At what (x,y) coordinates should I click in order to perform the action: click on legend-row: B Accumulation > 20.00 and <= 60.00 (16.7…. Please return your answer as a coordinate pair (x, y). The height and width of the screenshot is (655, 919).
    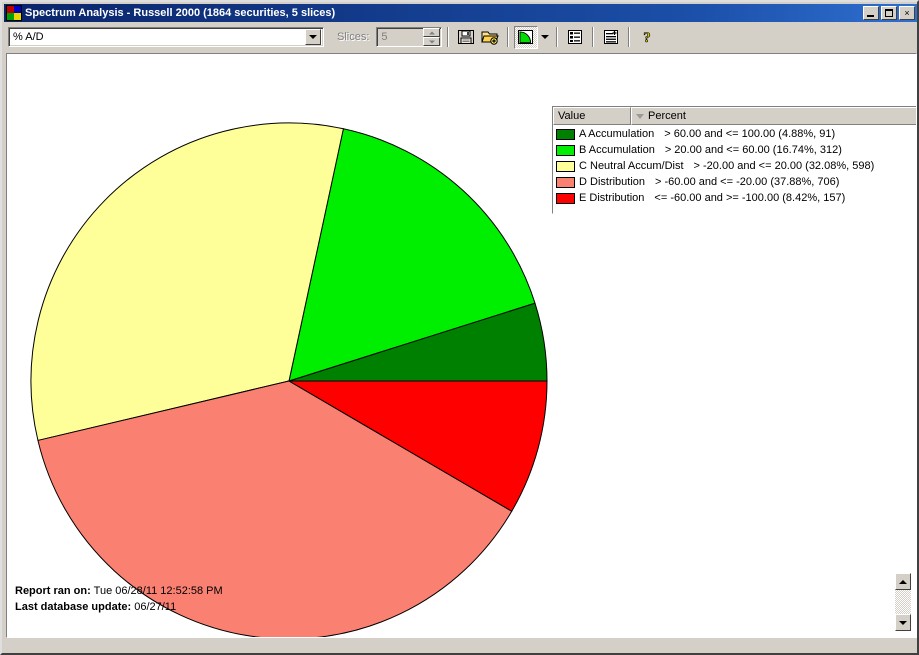
    Looking at the image, I should click on (734, 150).